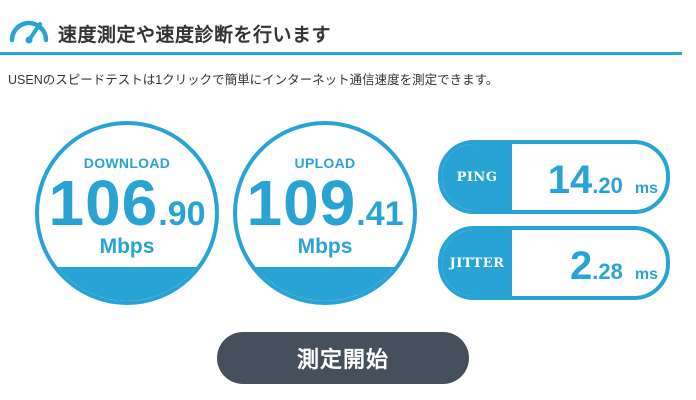 This screenshot has width=696, height=400. I want to click on upload-meter: UPLOAD 109.41 Mbps, so click(325, 213).